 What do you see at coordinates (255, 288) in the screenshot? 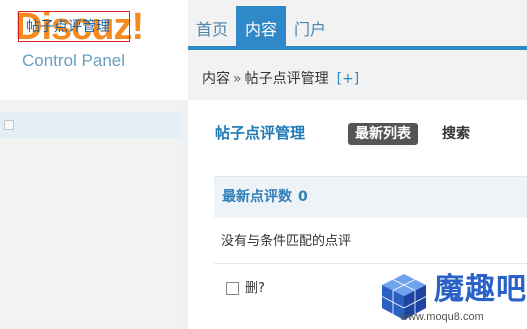
I see `delete-label: 删?` at bounding box center [255, 288].